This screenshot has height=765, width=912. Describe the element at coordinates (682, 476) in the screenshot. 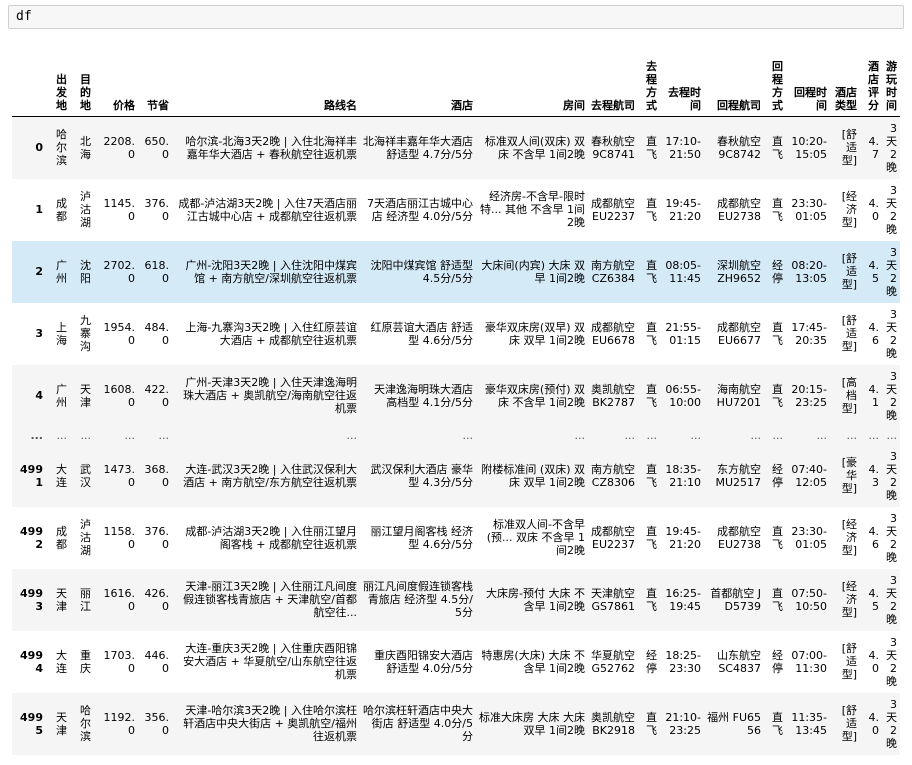

I see `table-cell: 18:35-21:10` at that location.